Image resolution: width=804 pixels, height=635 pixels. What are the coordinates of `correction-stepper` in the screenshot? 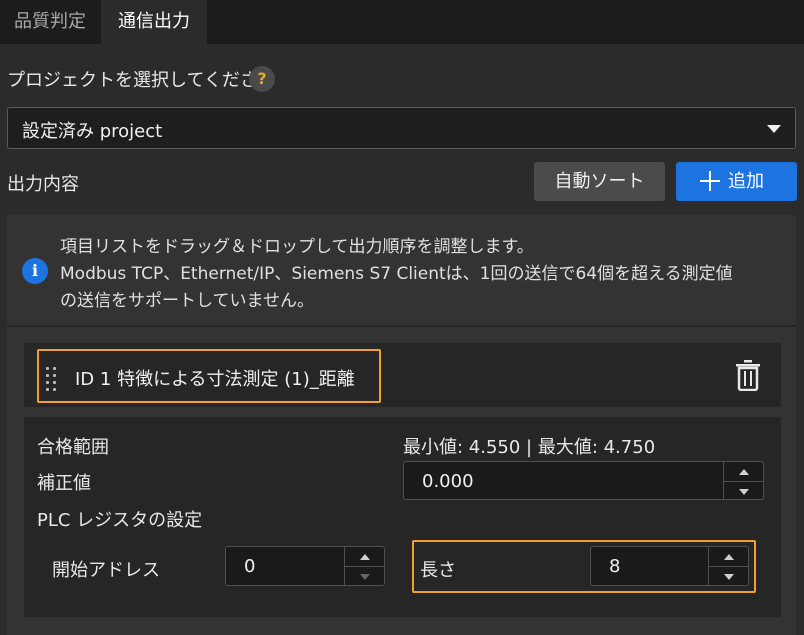 It's located at (743, 481).